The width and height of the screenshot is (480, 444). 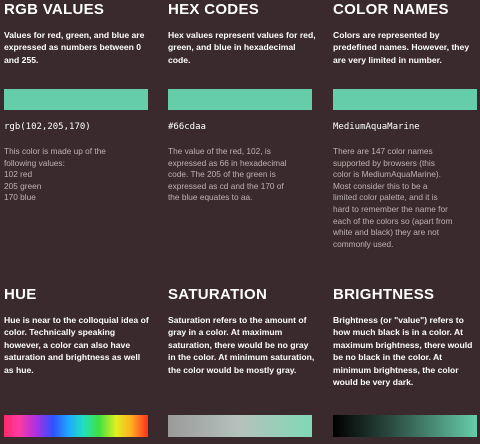 I want to click on hex-color-swatch, so click(x=240, y=99).